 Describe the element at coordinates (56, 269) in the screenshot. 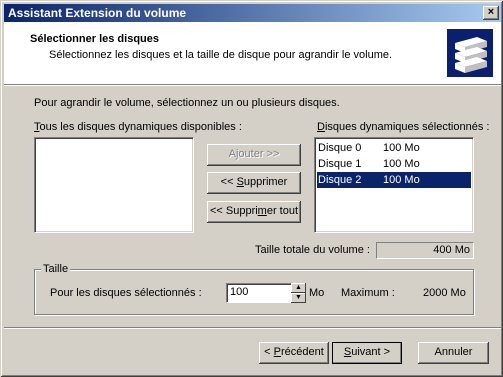

I see `size-group-label: Taille` at that location.